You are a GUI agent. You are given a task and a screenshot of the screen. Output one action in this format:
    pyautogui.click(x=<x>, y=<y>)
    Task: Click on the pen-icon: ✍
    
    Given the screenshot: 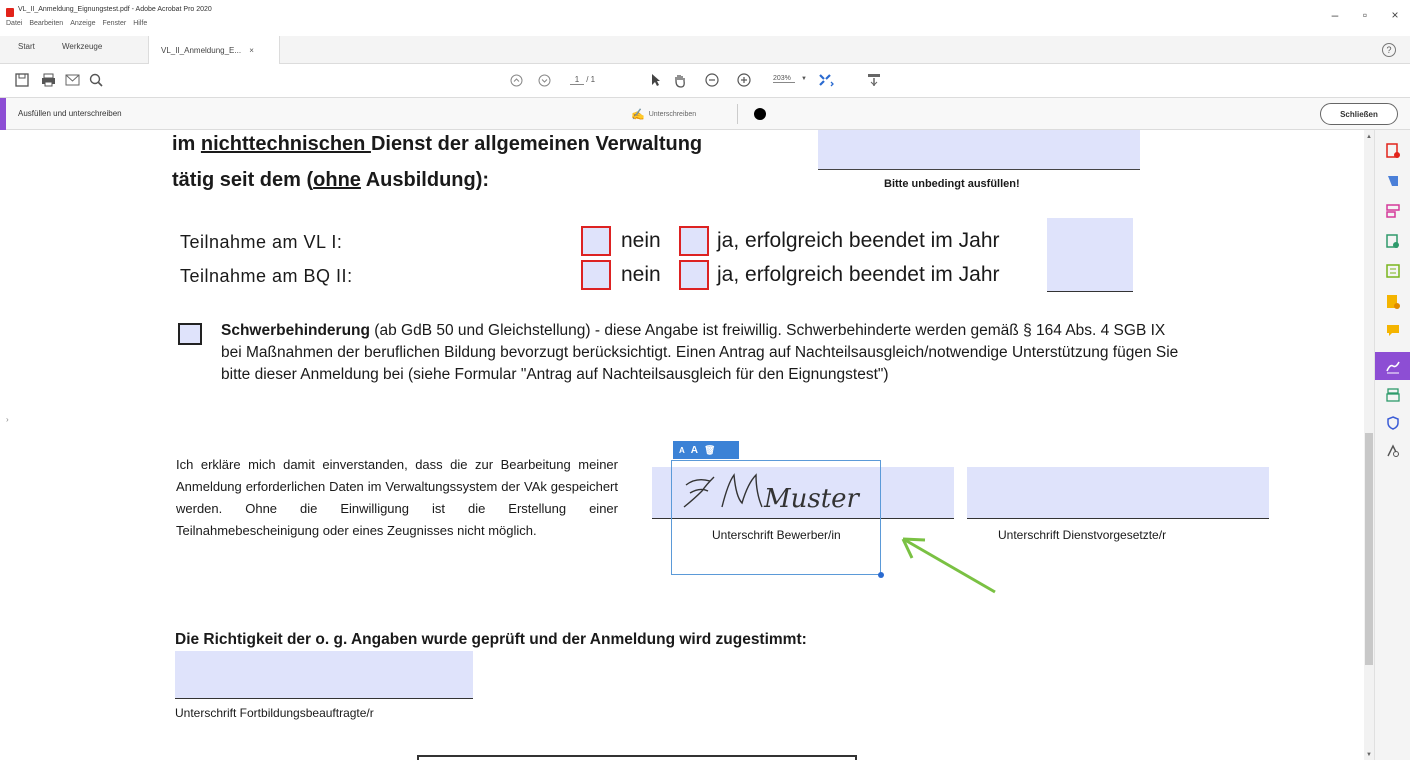 What is the action you would take?
    pyautogui.click(x=638, y=115)
    